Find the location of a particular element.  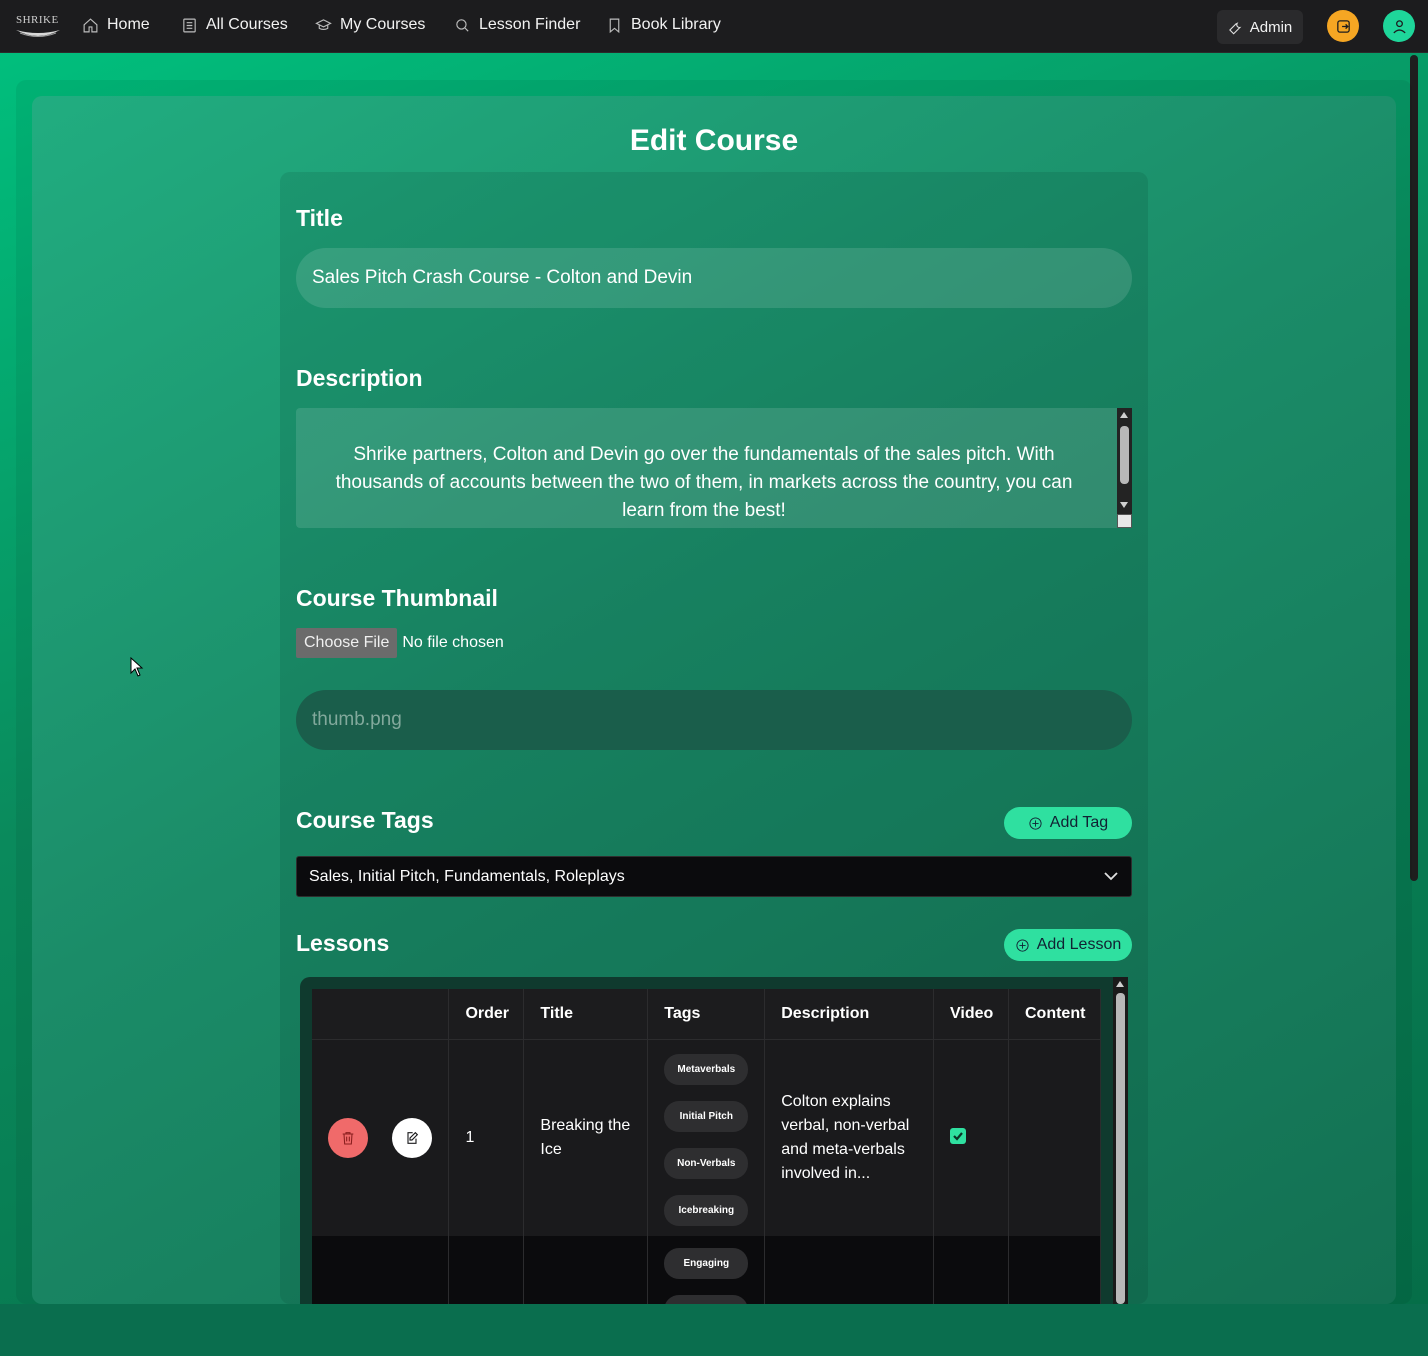

tag-chip: Icebreaking is located at coordinates (706, 1210).